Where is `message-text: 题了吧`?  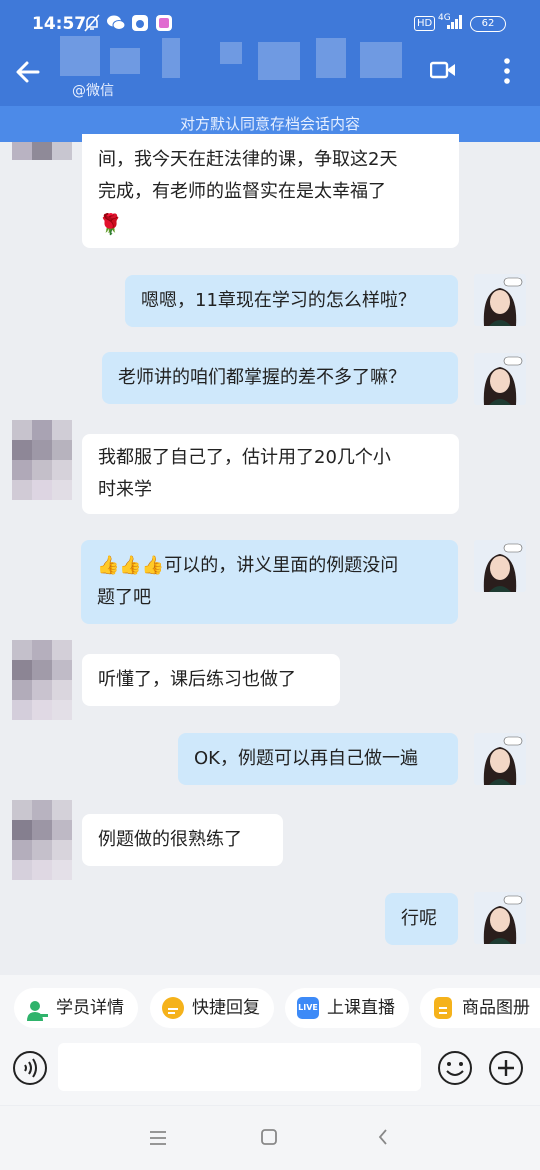
message-text: 题了吧 is located at coordinates (124, 597).